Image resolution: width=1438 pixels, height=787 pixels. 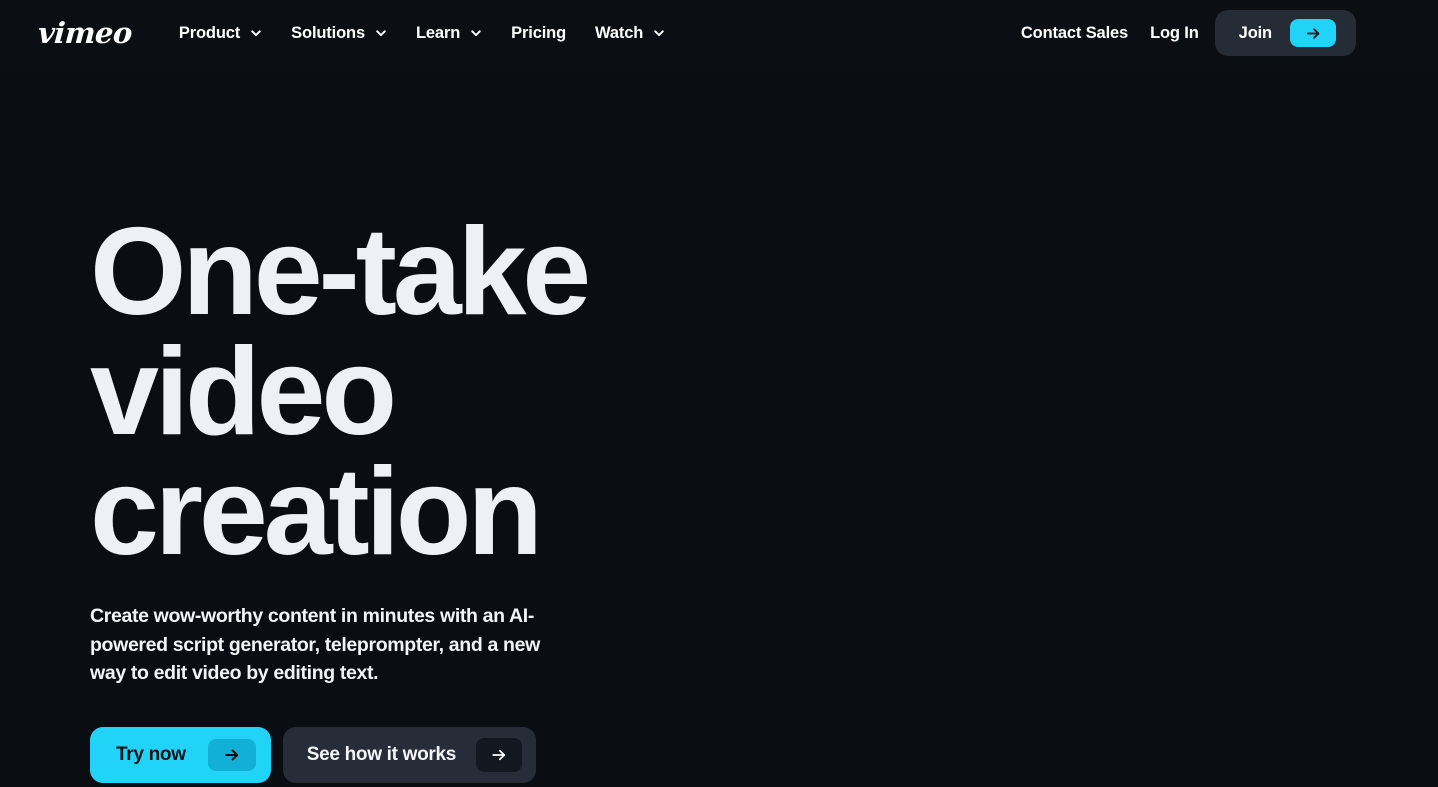 I want to click on nav-right-group: Contact Sales Log In Join, so click(x=1188, y=33).